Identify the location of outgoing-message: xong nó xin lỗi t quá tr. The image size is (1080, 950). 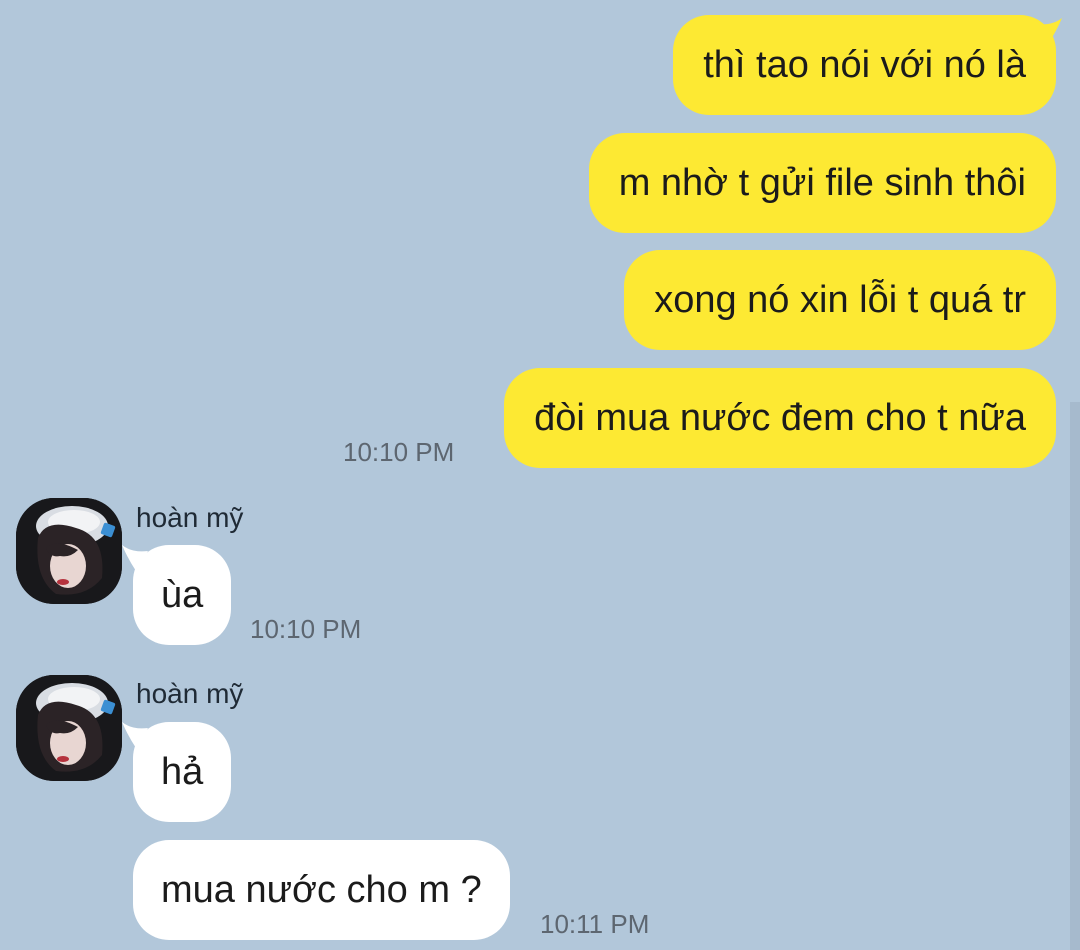
(840, 300).